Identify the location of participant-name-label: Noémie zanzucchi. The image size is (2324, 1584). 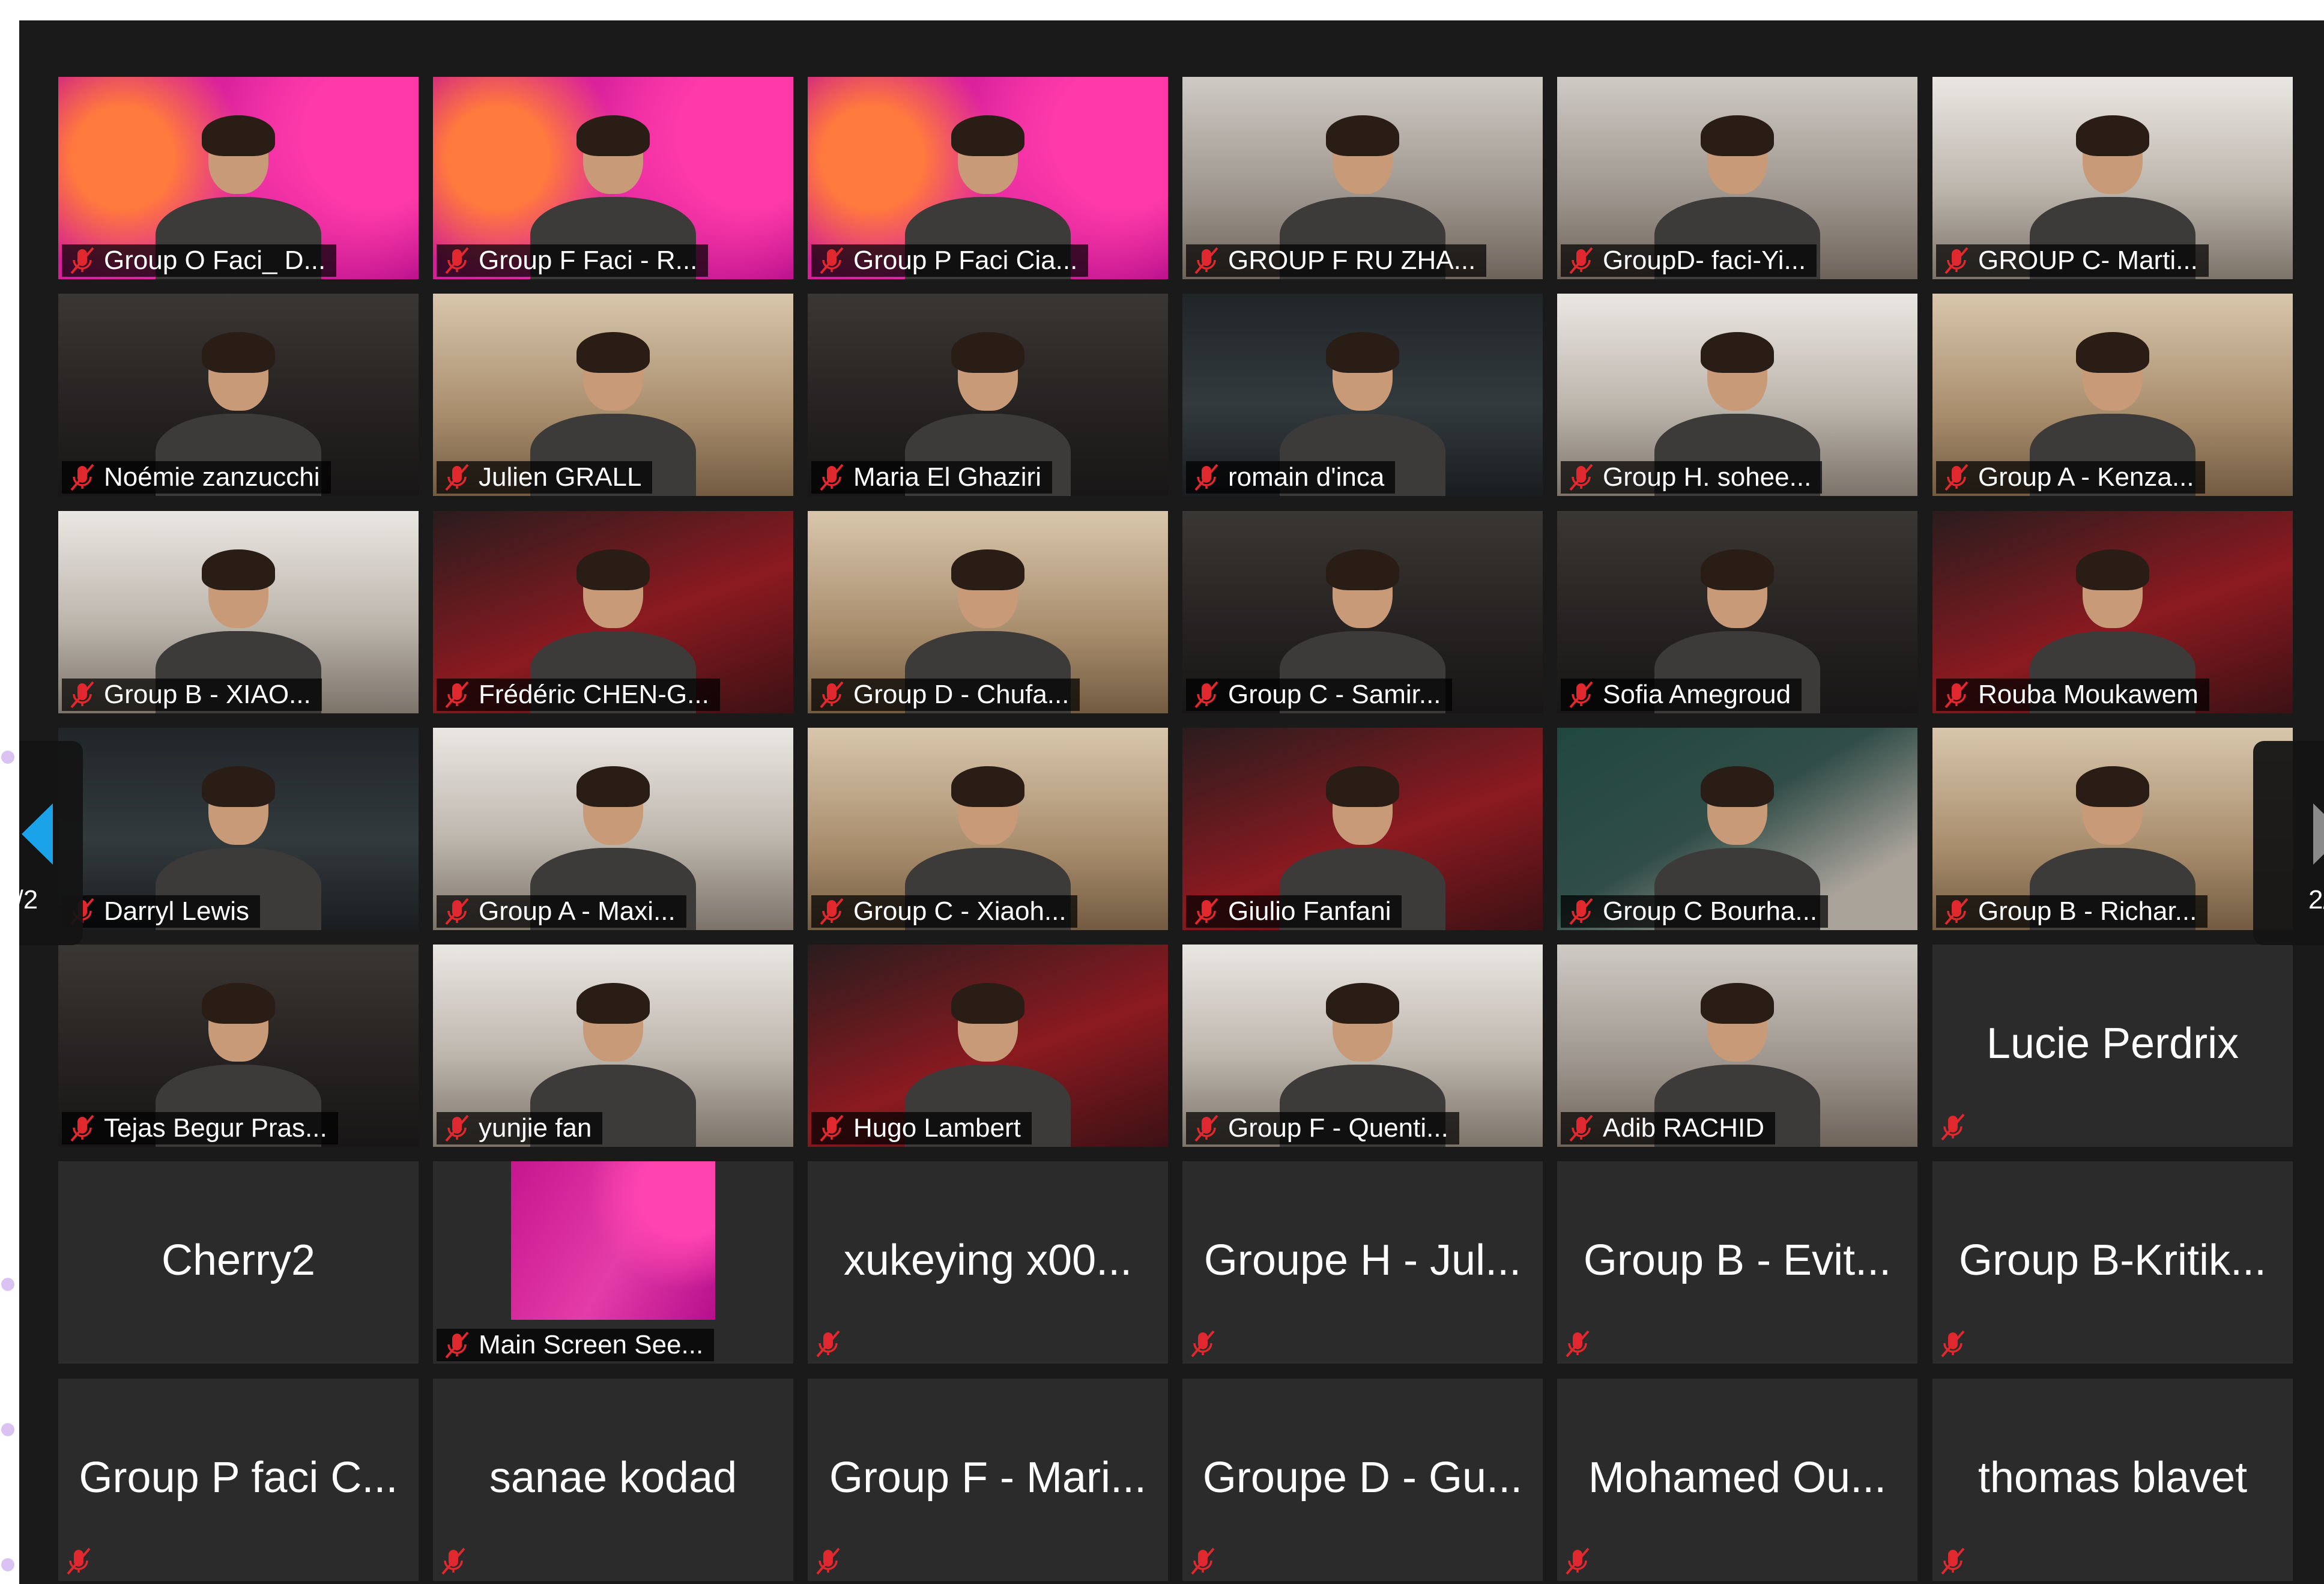
(196, 477).